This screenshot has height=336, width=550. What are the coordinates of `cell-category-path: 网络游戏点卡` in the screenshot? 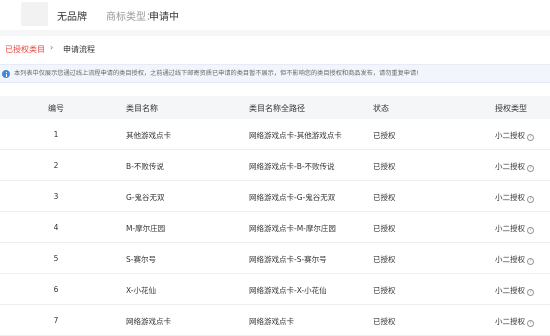 It's located at (271, 321).